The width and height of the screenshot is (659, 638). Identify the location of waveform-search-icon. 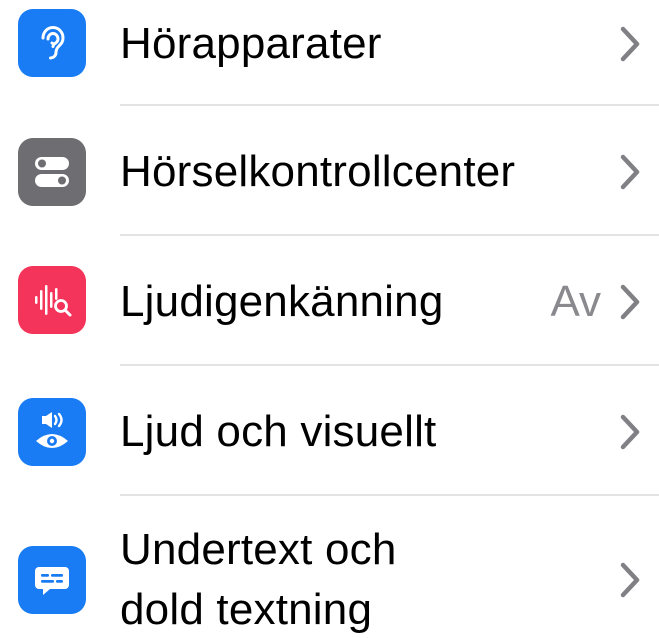
(52, 300).